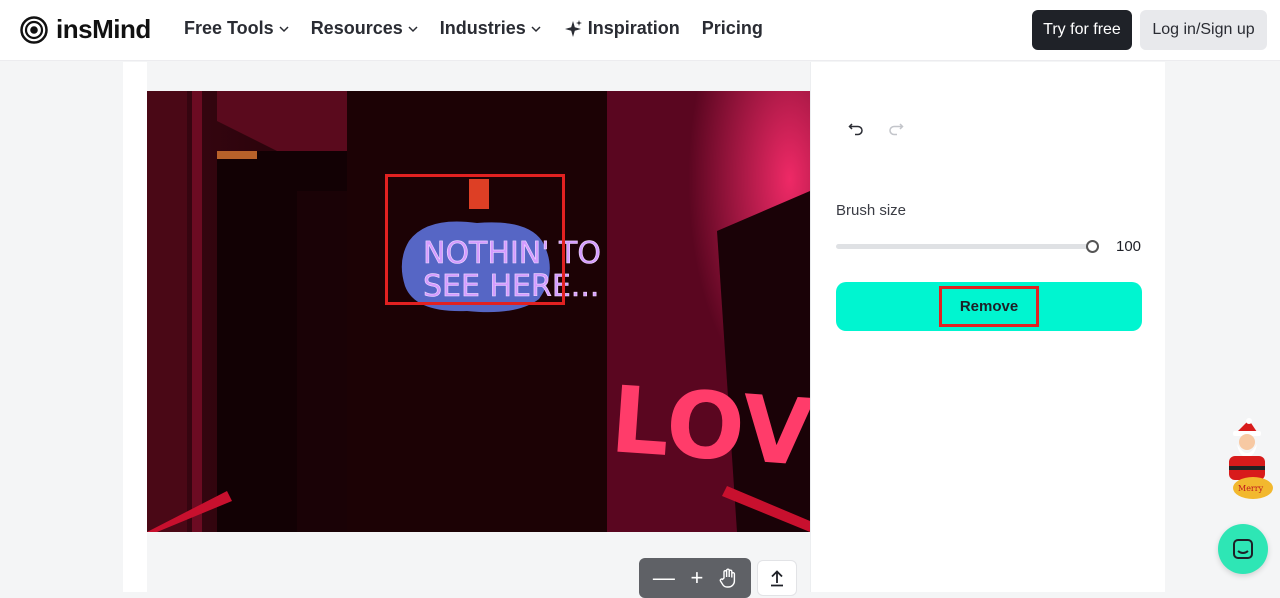 The width and height of the screenshot is (1280, 598). Describe the element at coordinates (1203, 30) in the screenshot. I see `login-signup-button: Log in/Sign up` at that location.